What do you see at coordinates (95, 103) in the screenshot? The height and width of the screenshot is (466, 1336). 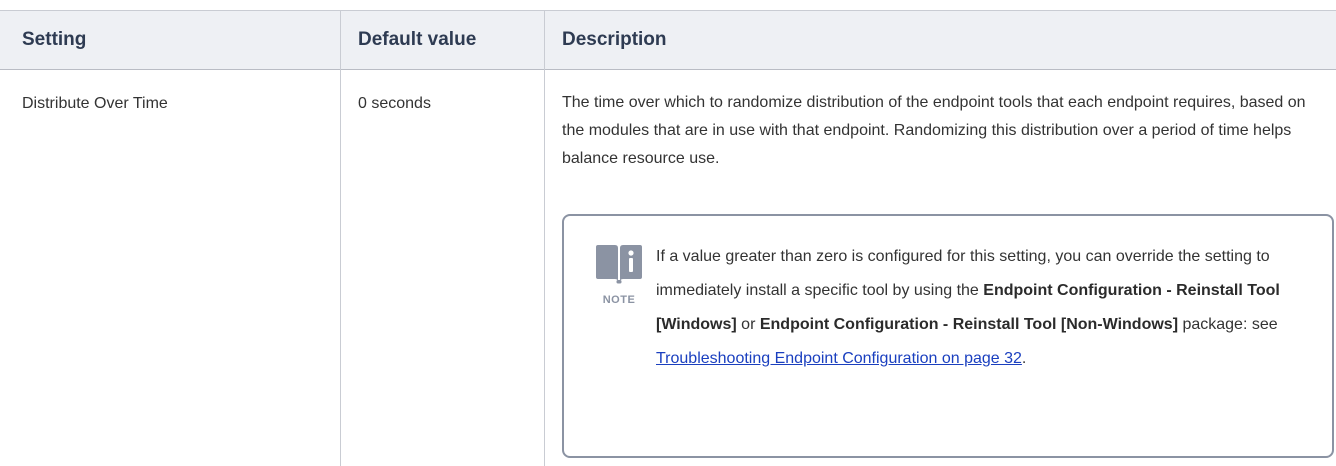 I see `setting-name: Distribute Over Time` at bounding box center [95, 103].